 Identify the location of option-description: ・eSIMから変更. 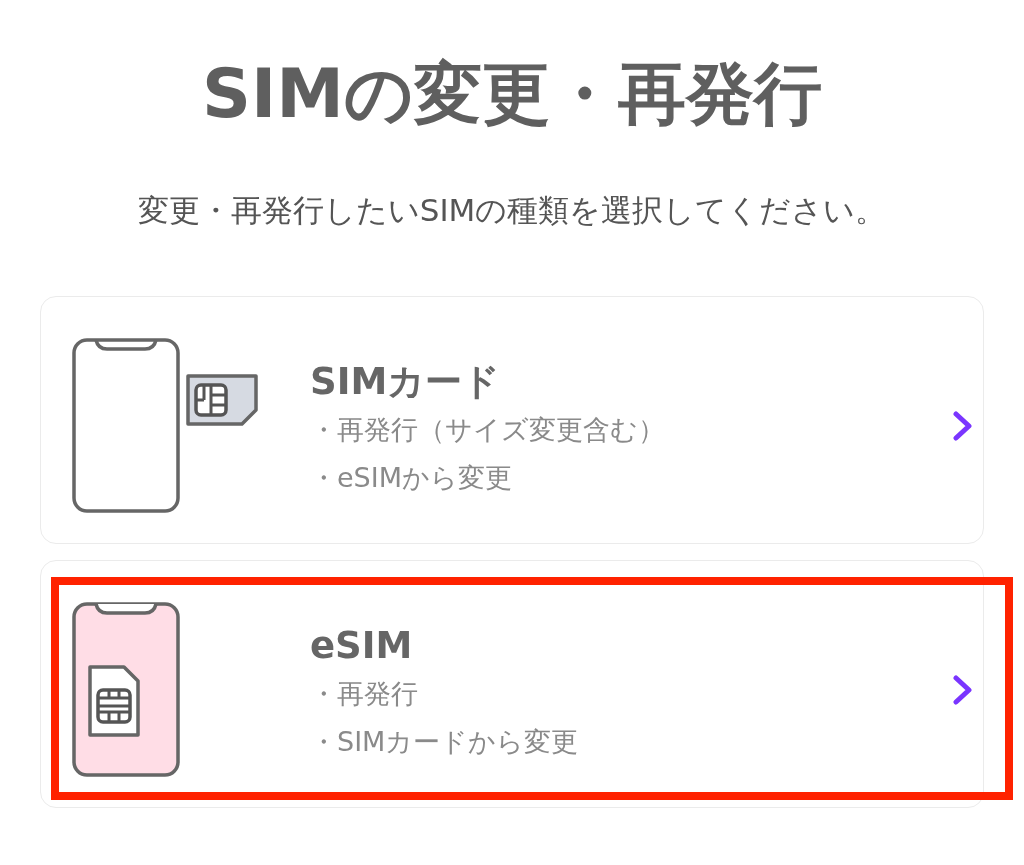
(411, 477).